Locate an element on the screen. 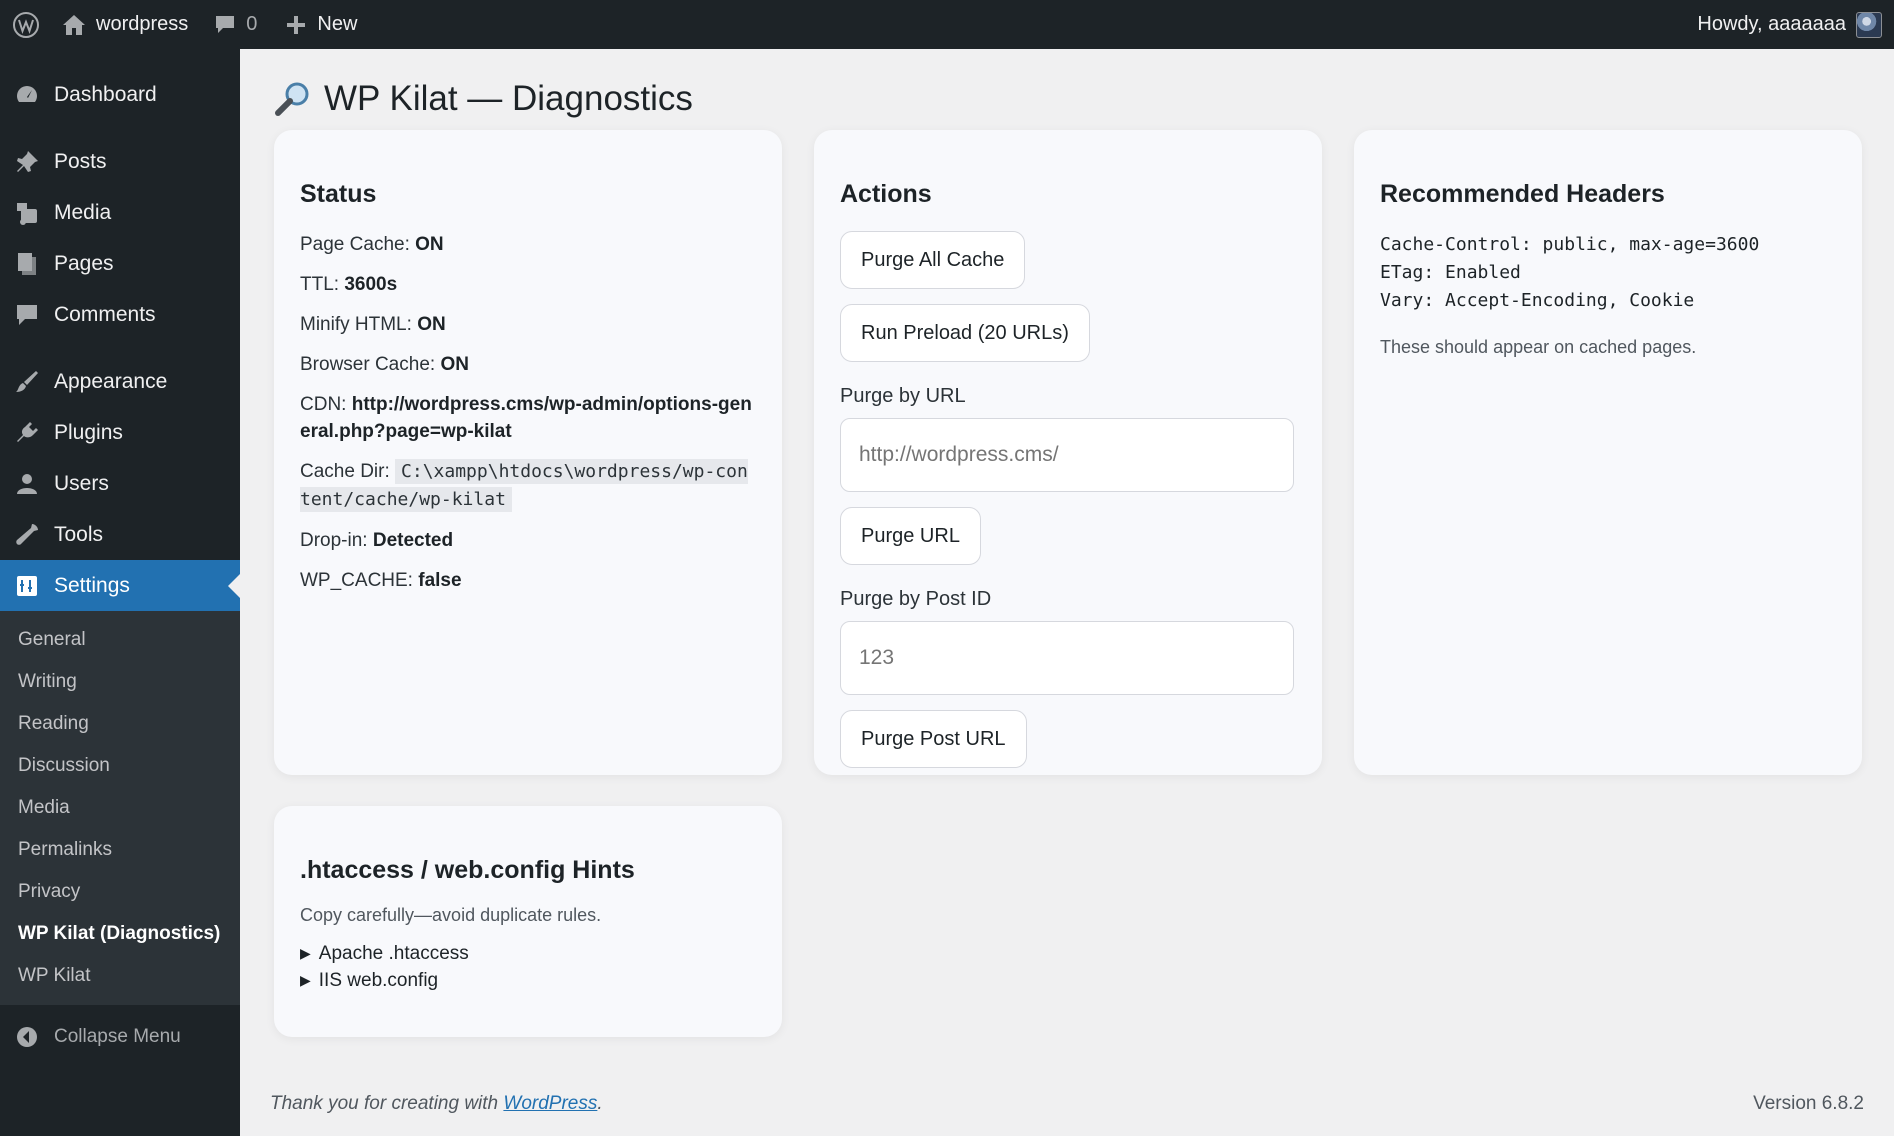  footer-thanks-text: Thank you for creating with is located at coordinates (384, 1103).